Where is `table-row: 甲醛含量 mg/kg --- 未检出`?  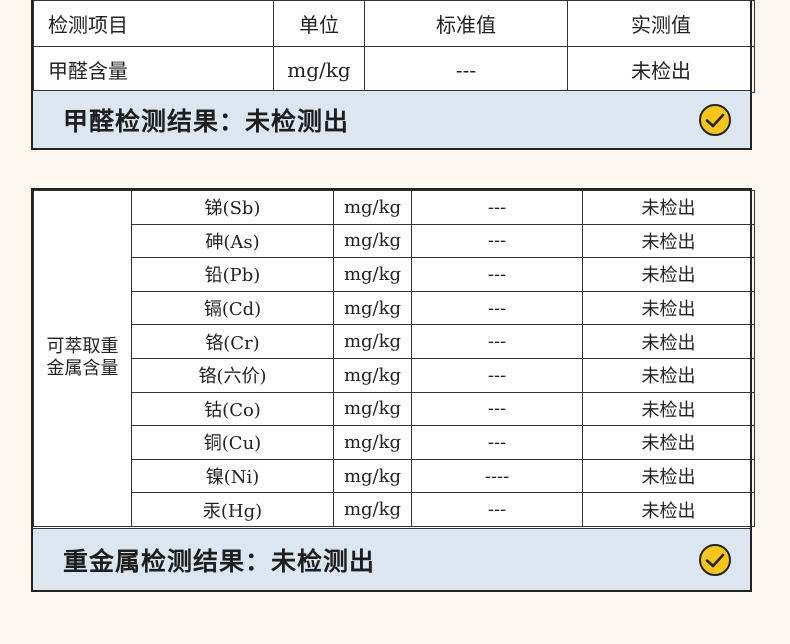 table-row: 甲醛含量 mg/kg --- 未检出 is located at coordinates (394, 69).